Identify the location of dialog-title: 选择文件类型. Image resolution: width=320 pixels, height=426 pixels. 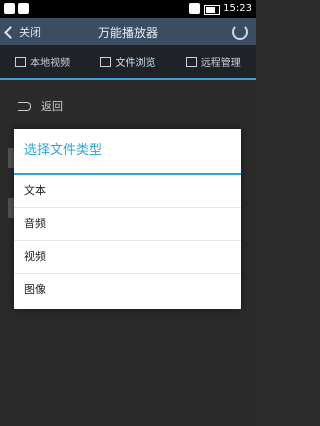
(127, 152).